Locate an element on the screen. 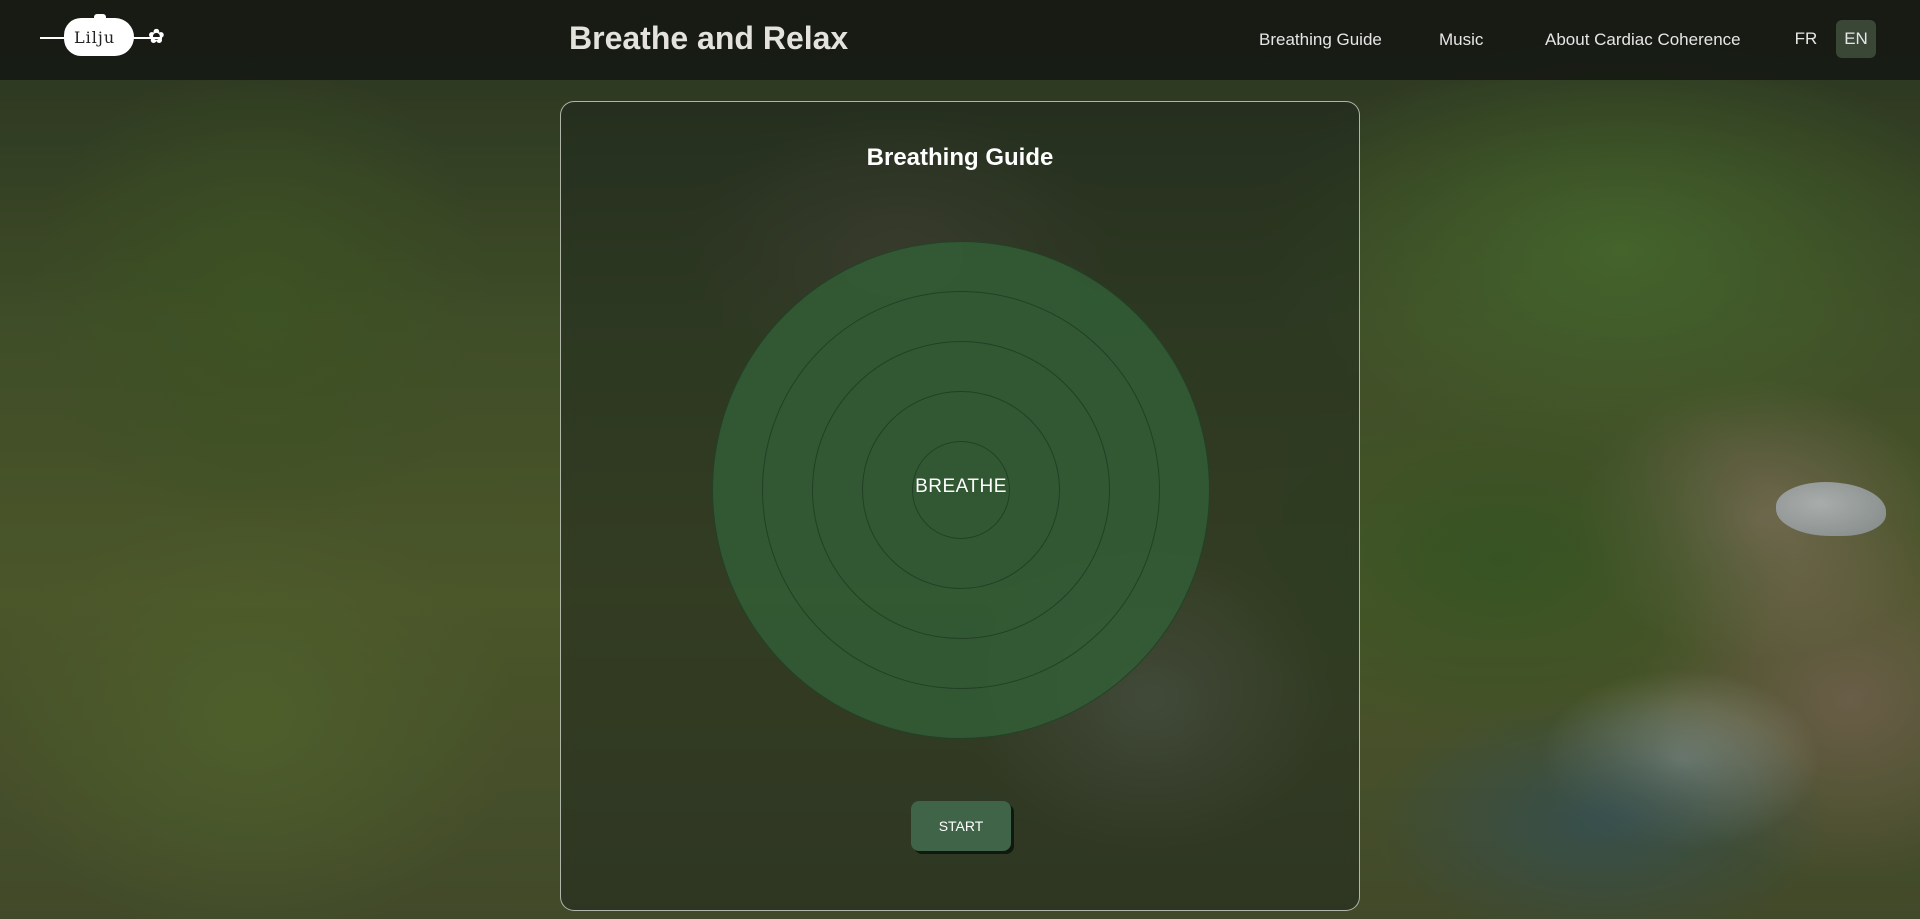 Image resolution: width=1920 pixels, height=919 pixels. start-button: START is located at coordinates (961, 826).